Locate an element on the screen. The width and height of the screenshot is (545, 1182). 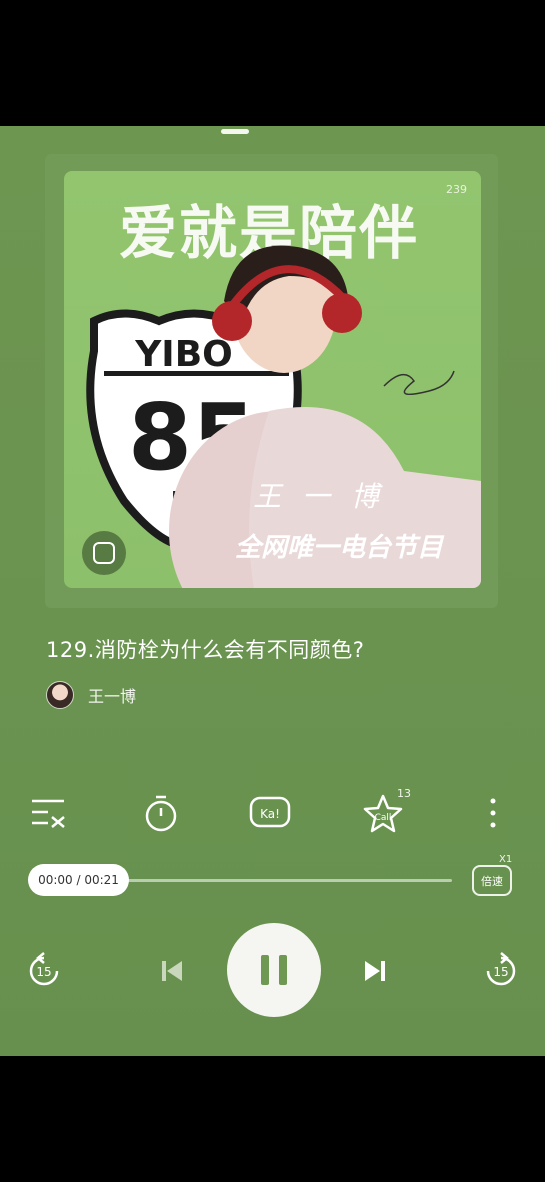
author-row: 王一博 is located at coordinates (91, 695).